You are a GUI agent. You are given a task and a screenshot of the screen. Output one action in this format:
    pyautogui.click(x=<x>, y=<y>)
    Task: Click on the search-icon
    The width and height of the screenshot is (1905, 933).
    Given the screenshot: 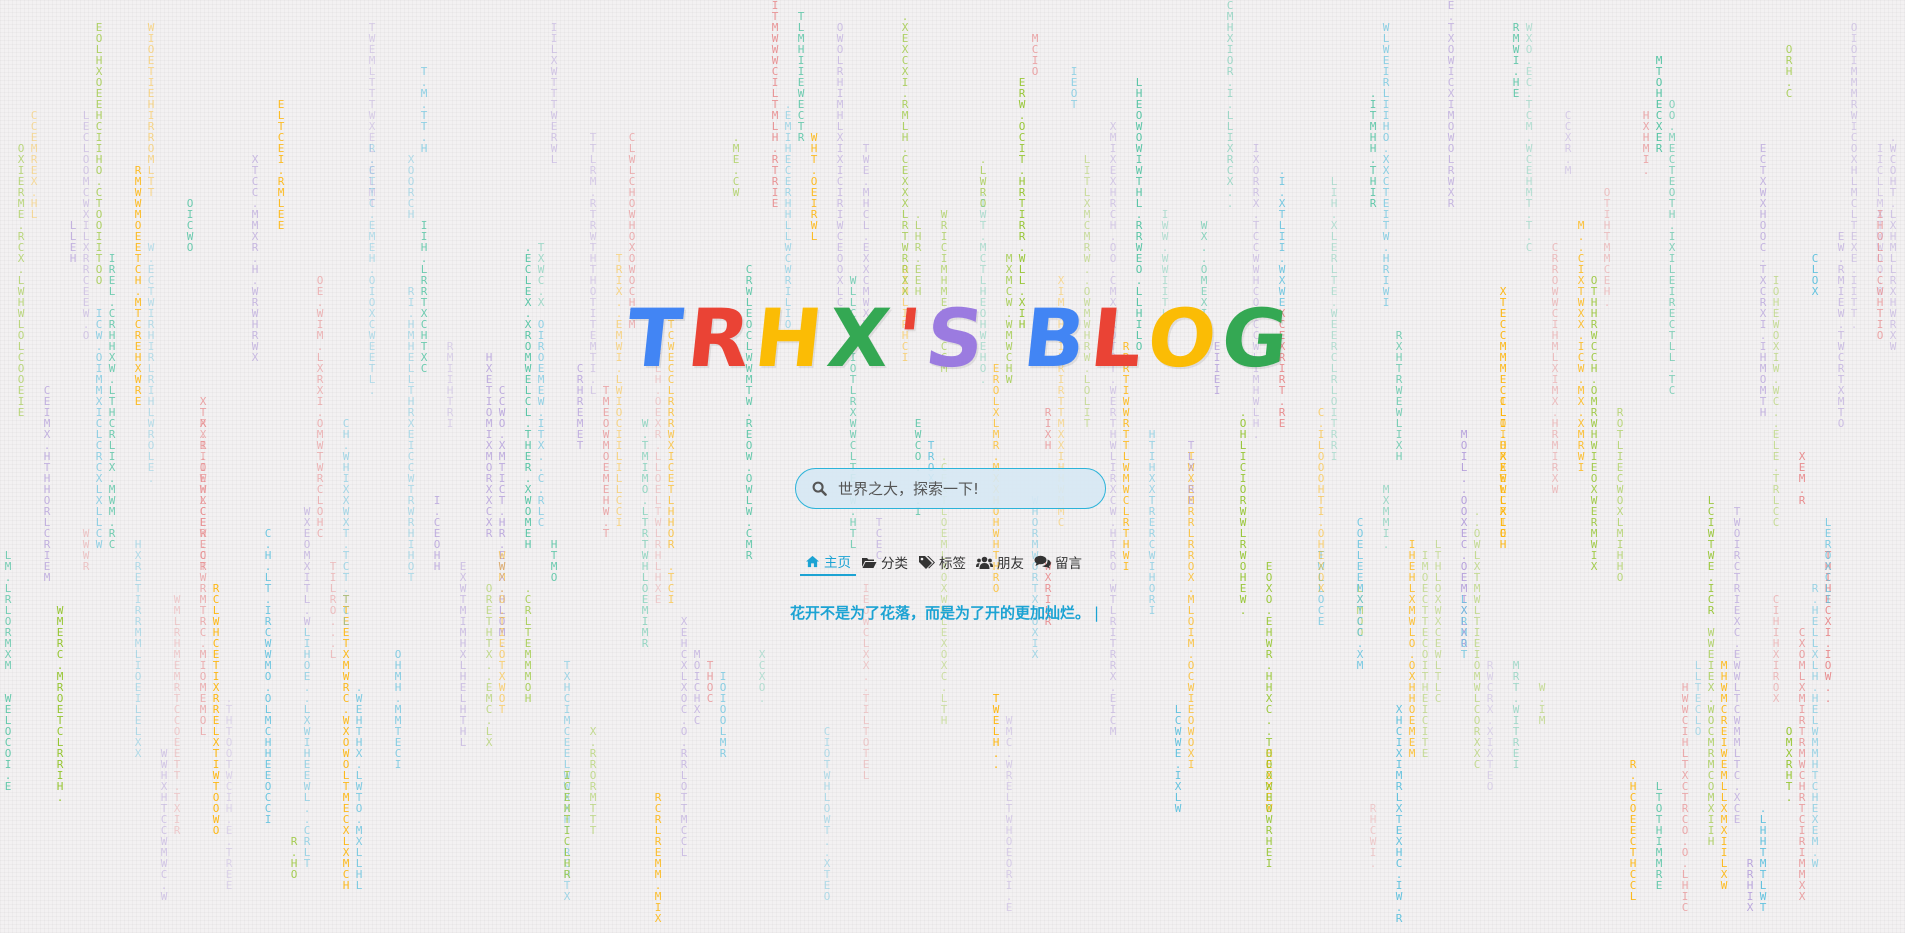 What is the action you would take?
    pyautogui.click(x=819, y=489)
    